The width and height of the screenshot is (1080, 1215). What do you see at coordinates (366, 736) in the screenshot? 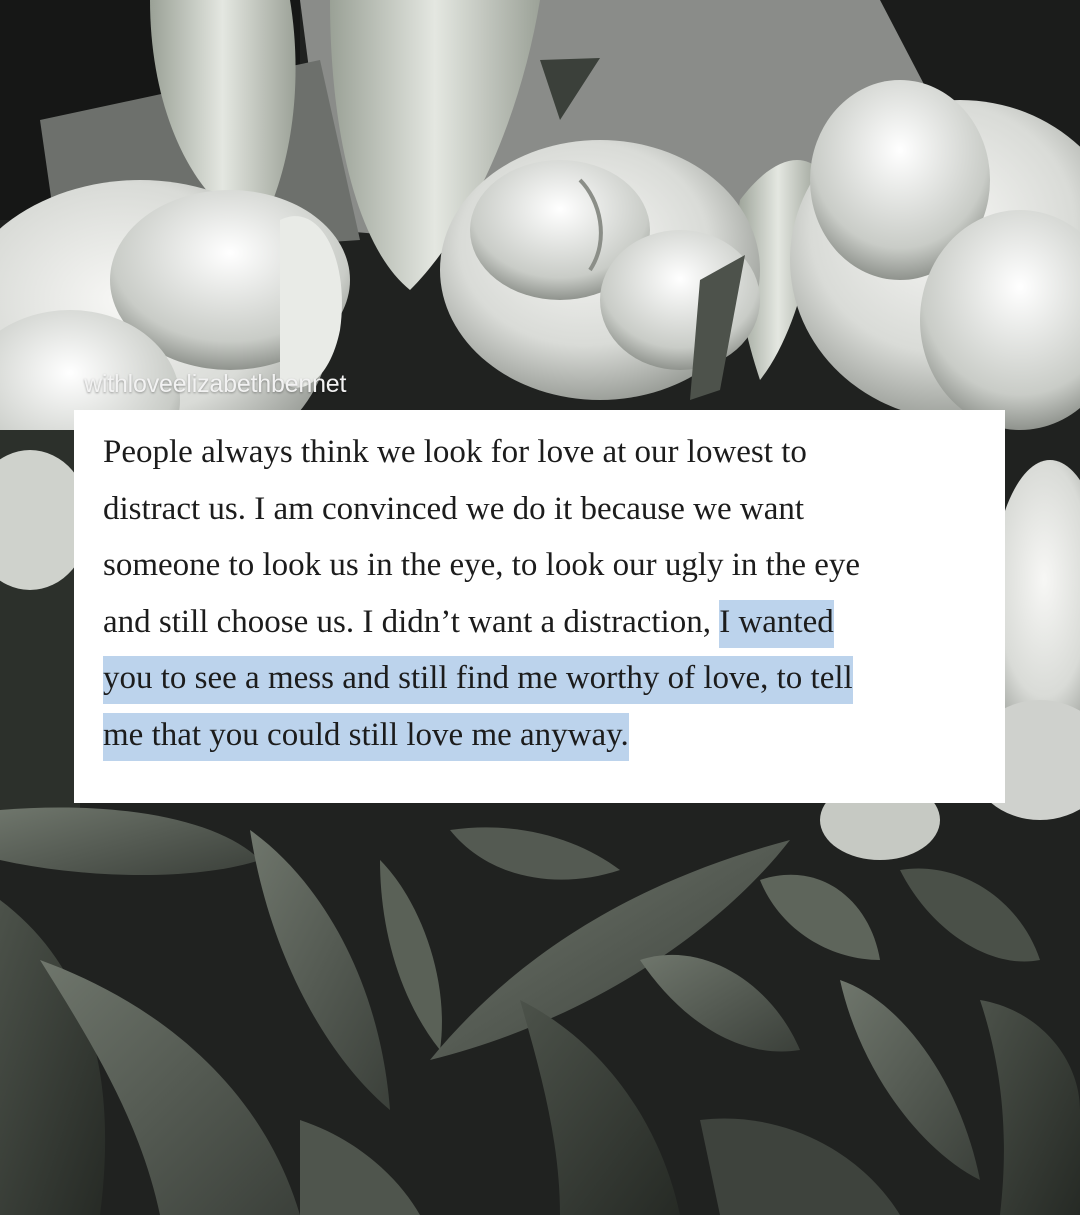
I see `highlighted-text: me that you could still love me anyway.` at bounding box center [366, 736].